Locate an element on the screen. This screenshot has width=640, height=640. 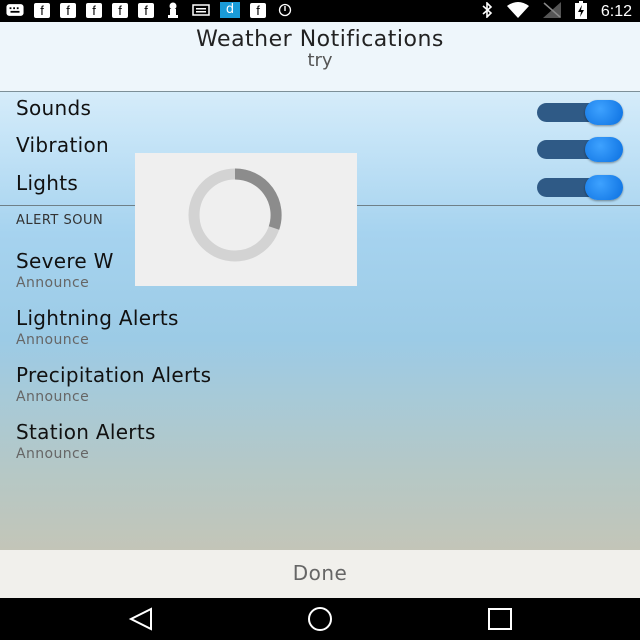
done-button: Done is located at coordinates (320, 573).